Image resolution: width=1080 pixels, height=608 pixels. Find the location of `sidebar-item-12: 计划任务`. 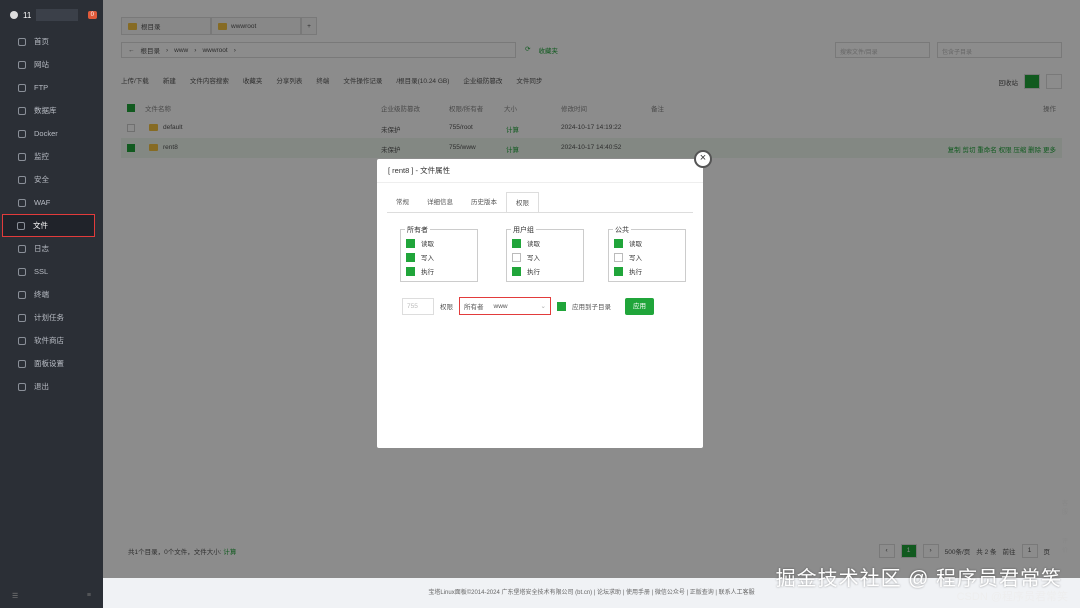

sidebar-item-12: 计划任务 is located at coordinates (51, 317).